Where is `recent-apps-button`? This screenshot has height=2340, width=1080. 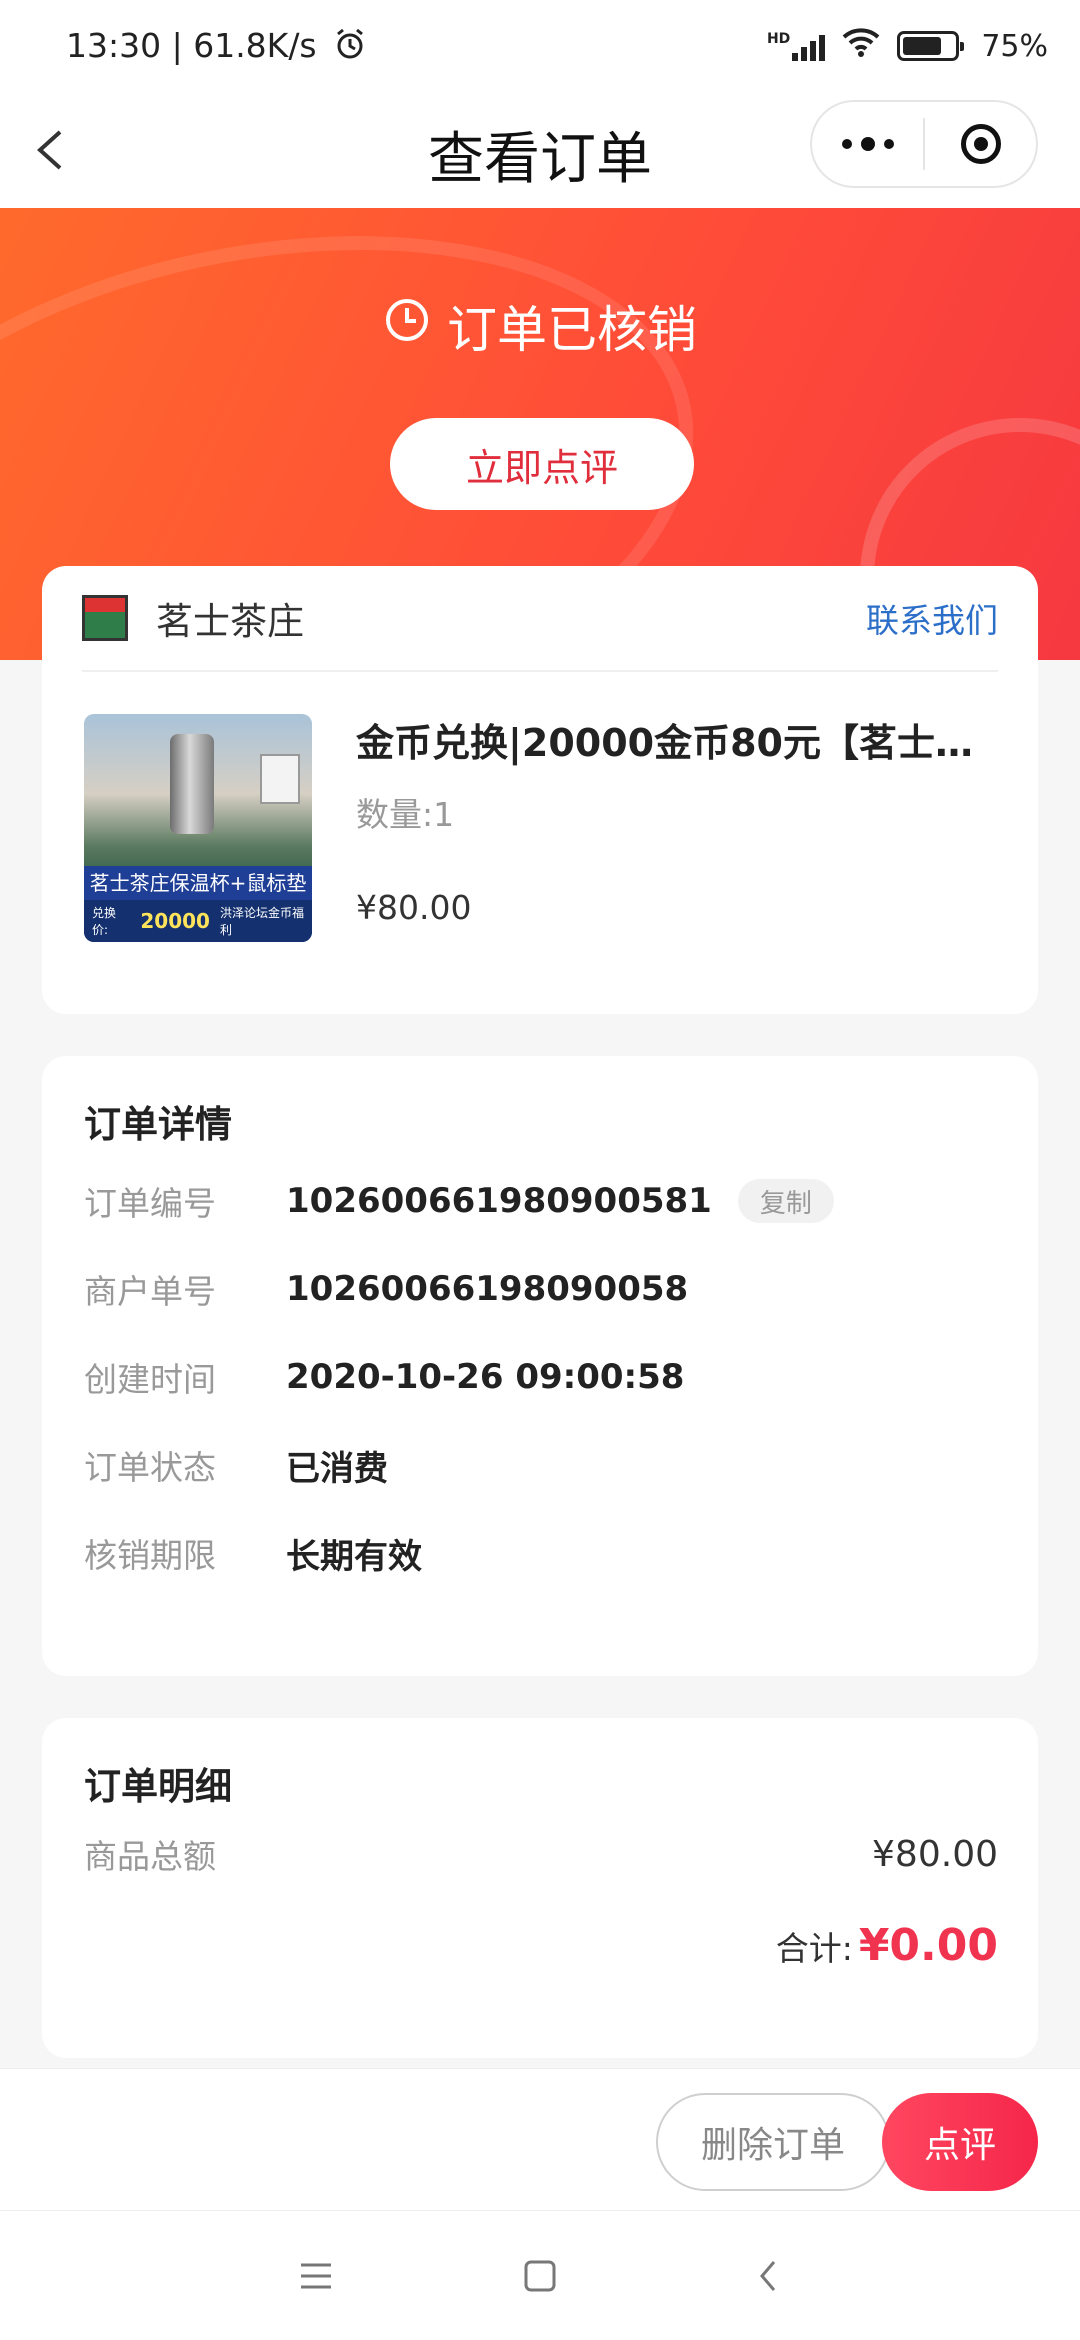 recent-apps-button is located at coordinates (316, 2276).